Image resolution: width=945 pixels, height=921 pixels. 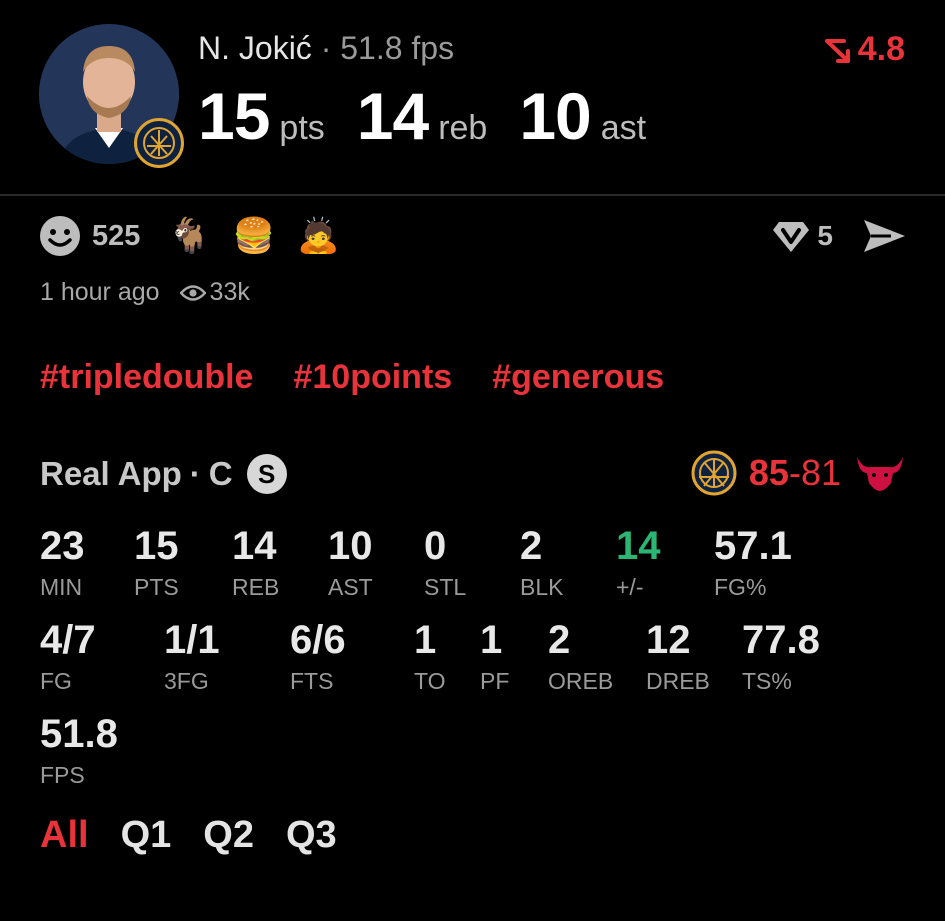 I want to click on score-text: 85-81, so click(x=795, y=473).